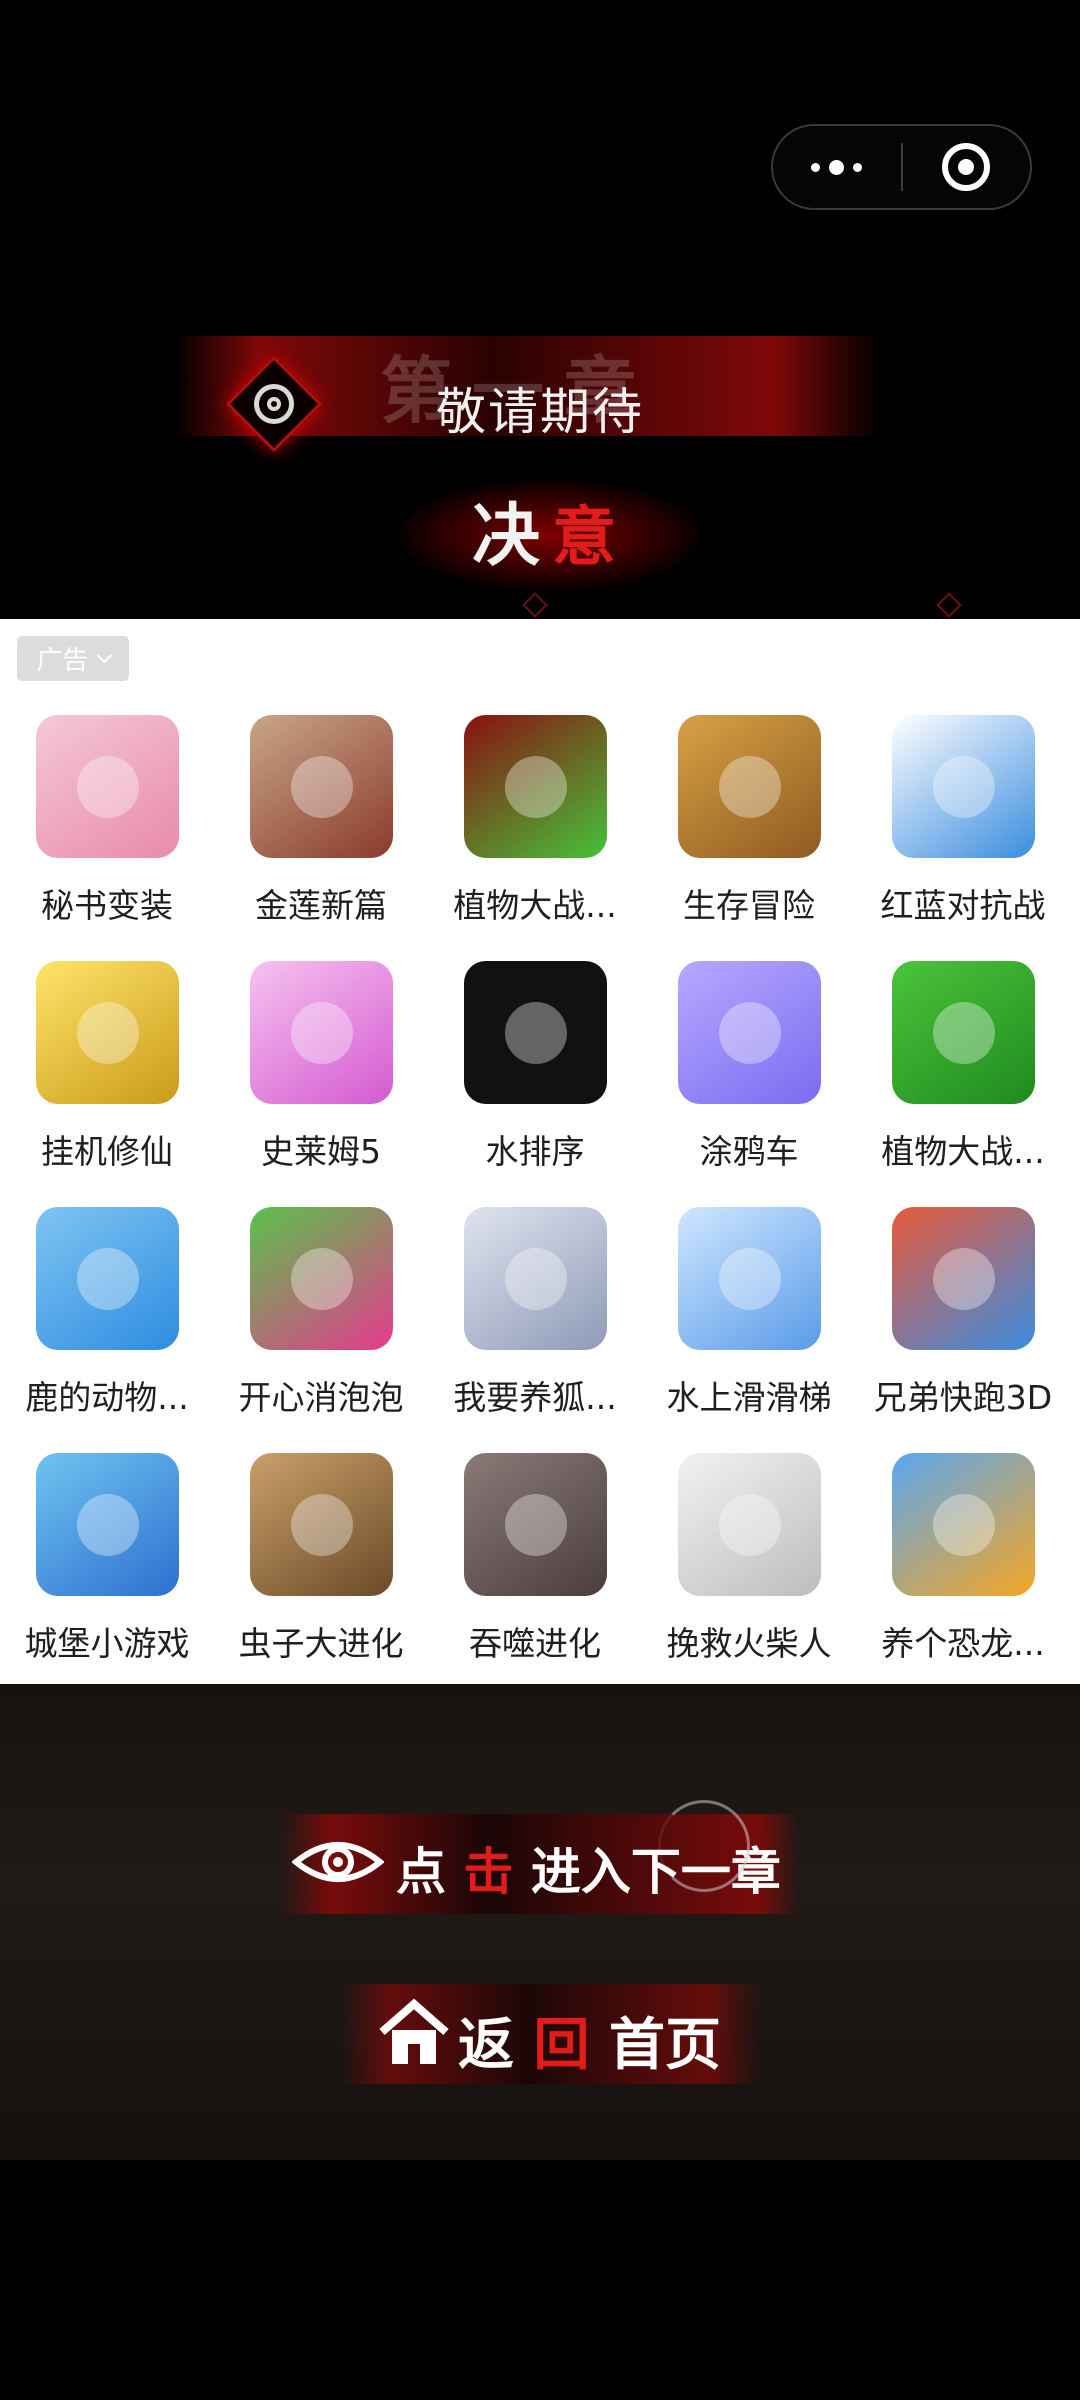 This screenshot has width=1080, height=2400. What do you see at coordinates (540, 460) in the screenshot?
I see `chapter-banner: 第一章 敬请期待 决 意` at bounding box center [540, 460].